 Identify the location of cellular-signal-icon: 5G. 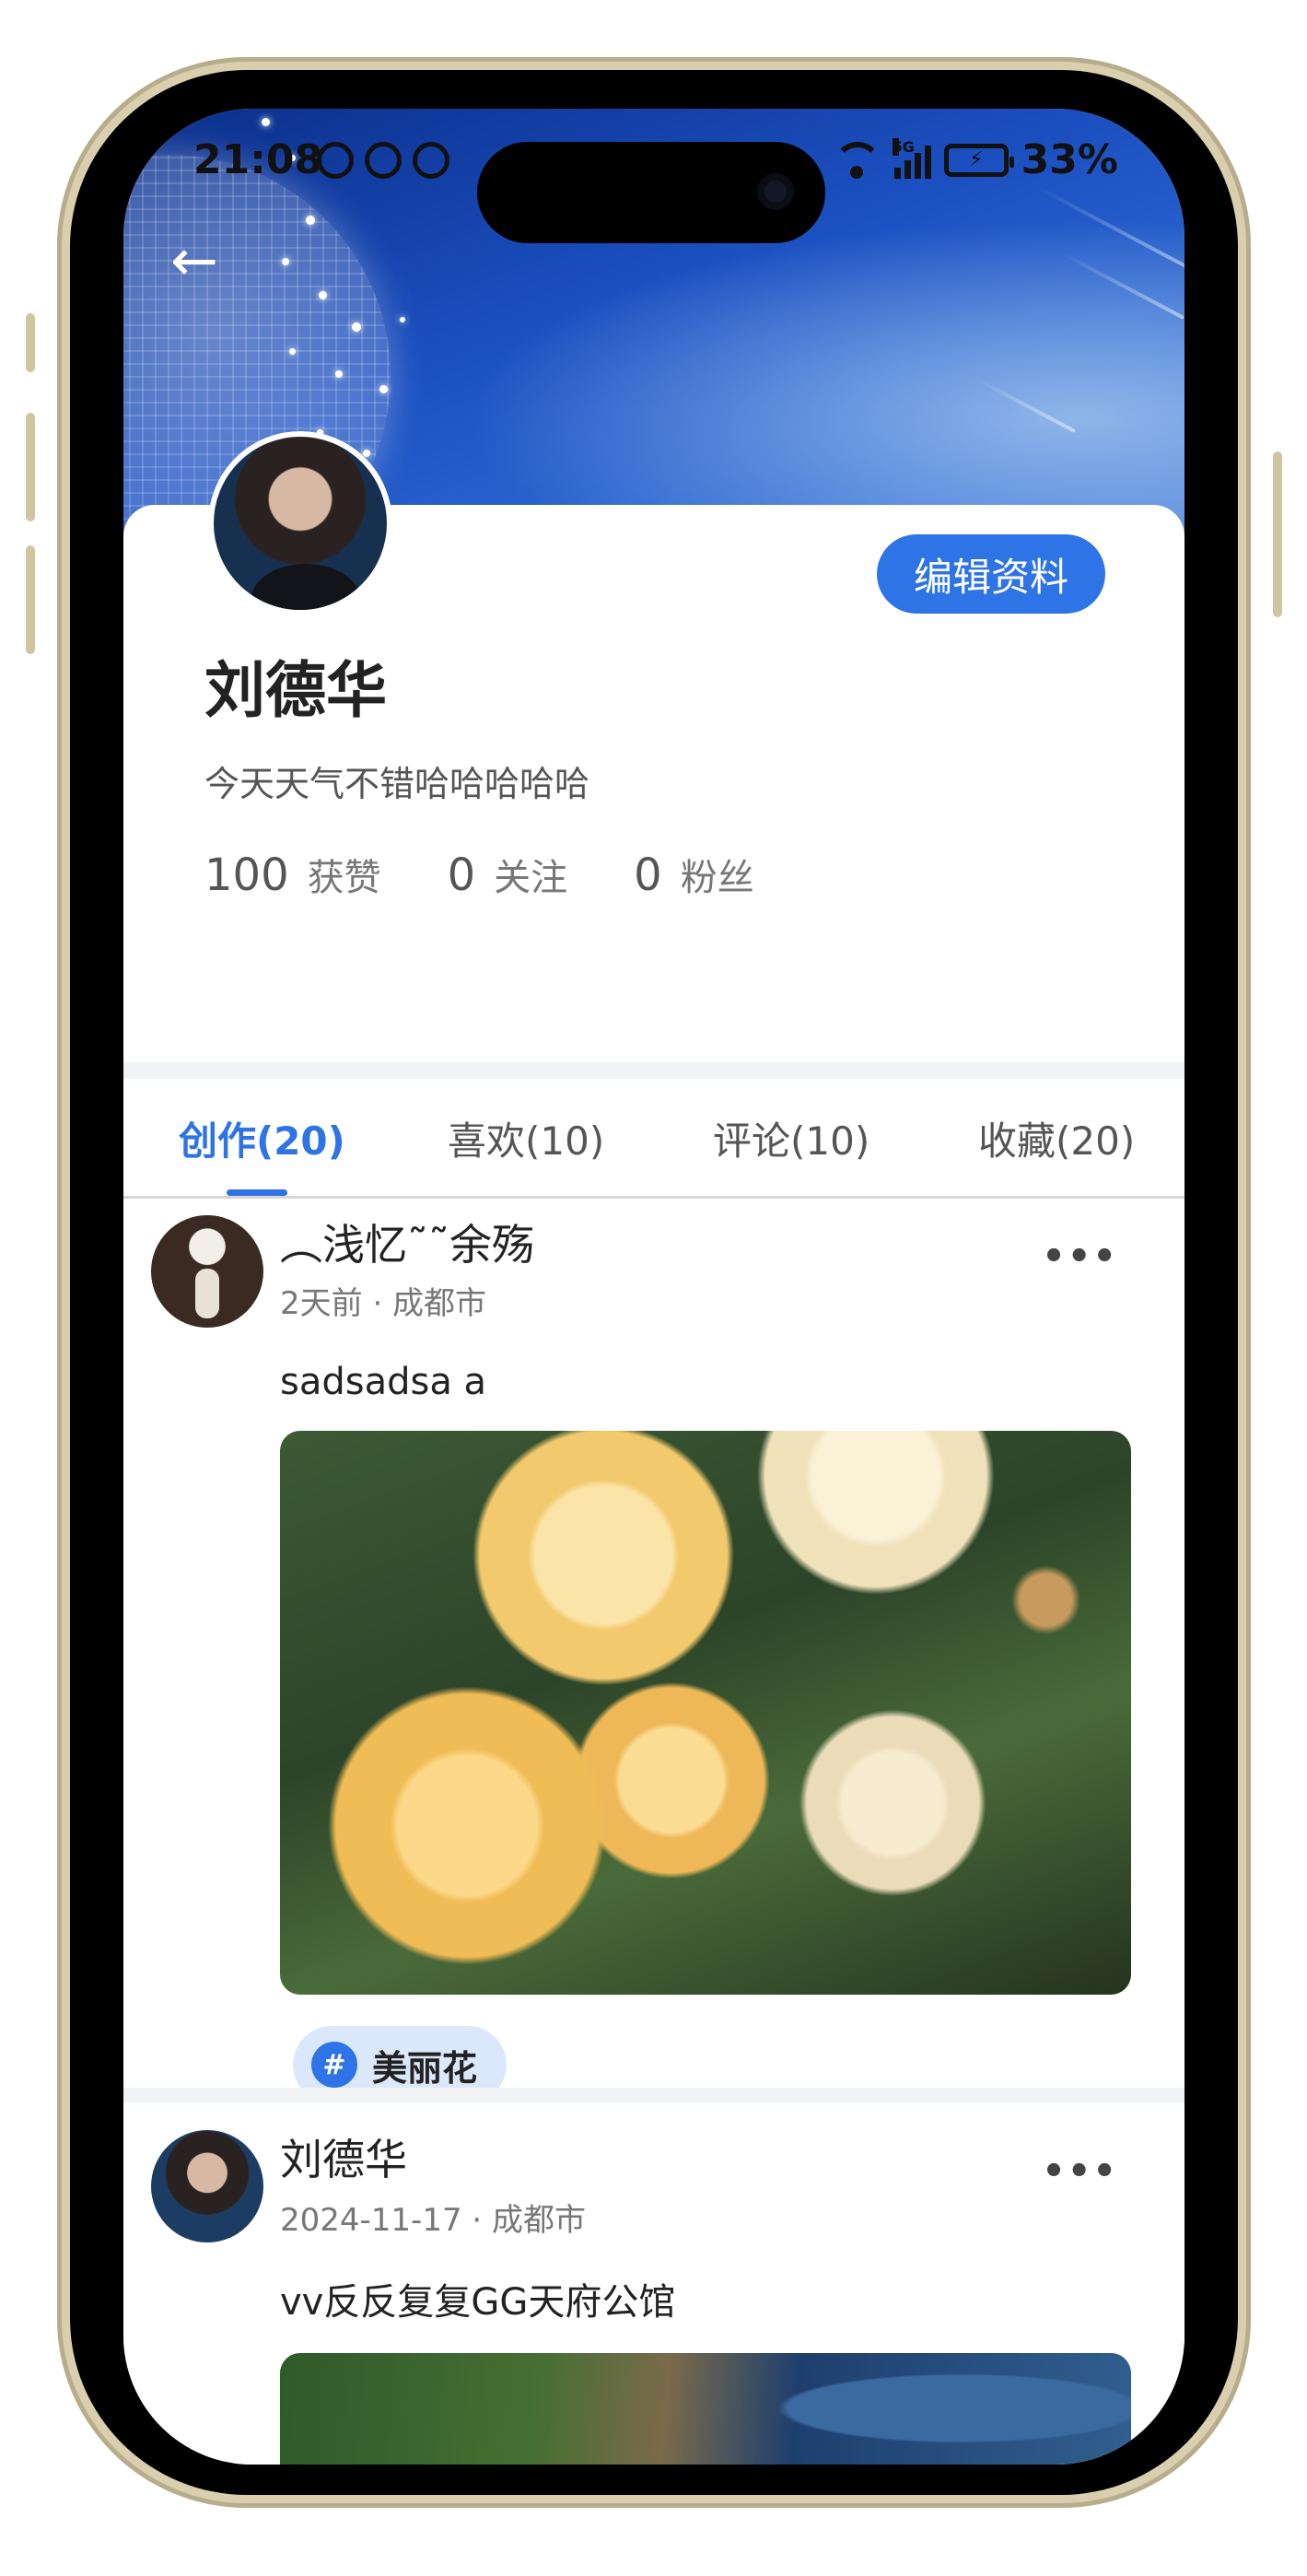
(912, 158).